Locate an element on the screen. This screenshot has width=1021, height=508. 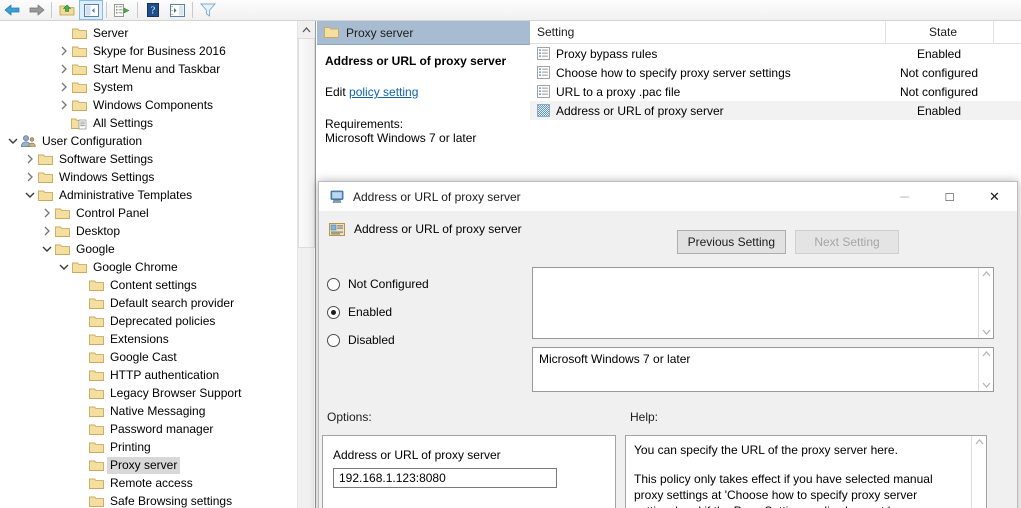
setting-cell: Proxy bypass rules is located at coordinates (707, 54).